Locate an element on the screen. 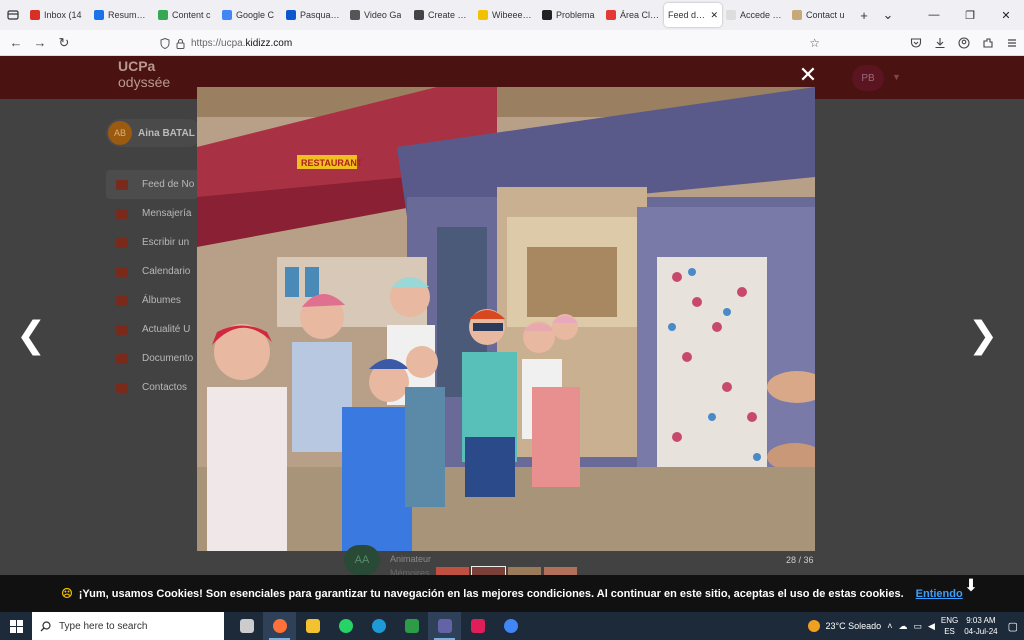 This screenshot has width=1024, height=640. sidebar-item-label: Feed de No is located at coordinates (168, 184).